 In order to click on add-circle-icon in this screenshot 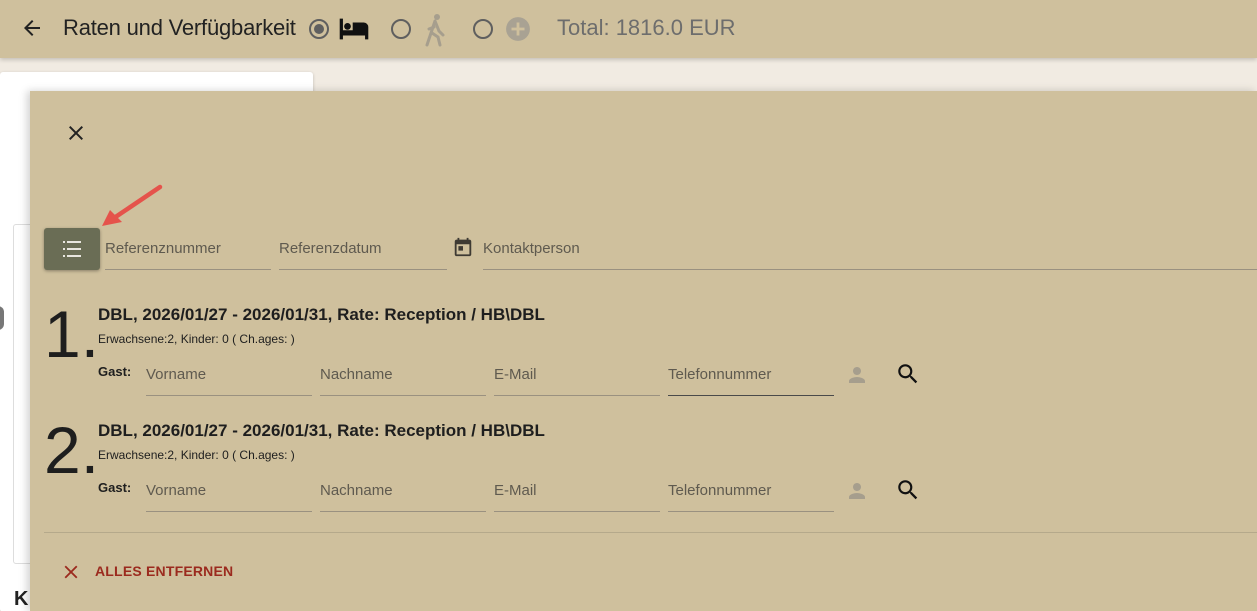, I will do `click(518, 29)`.